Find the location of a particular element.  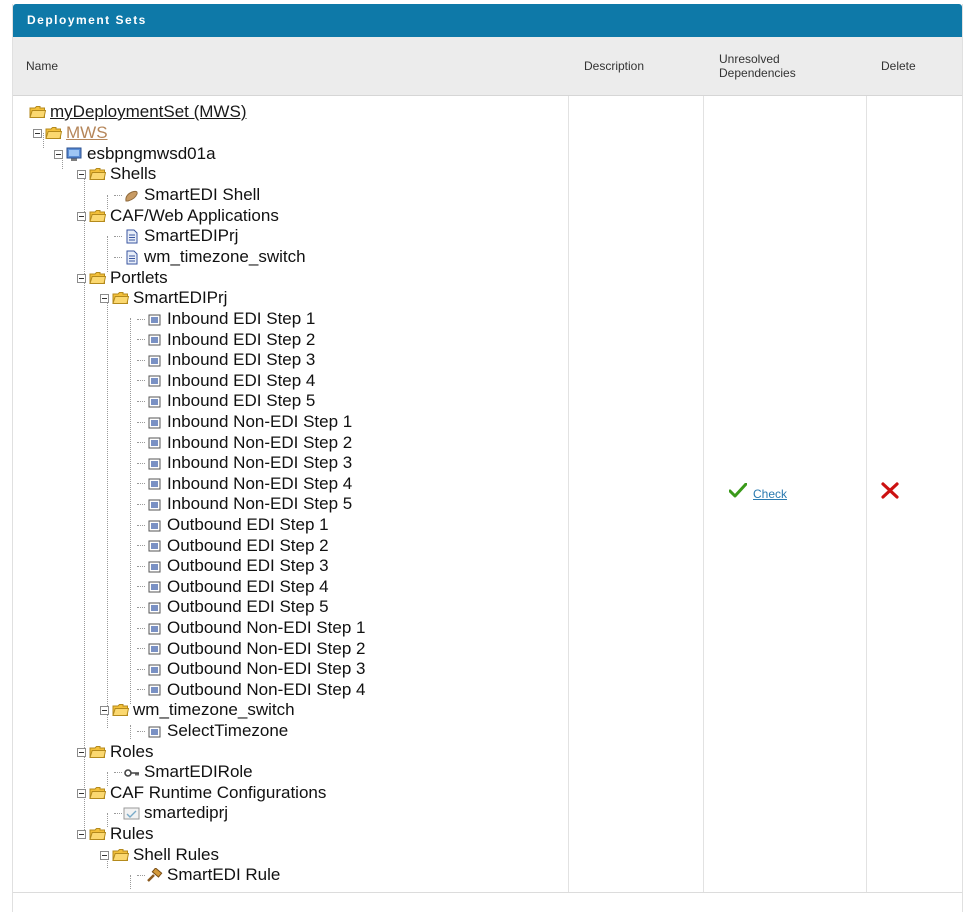

tree-node-root: myDeploymentSet (MWS) is located at coordinates (137, 112).